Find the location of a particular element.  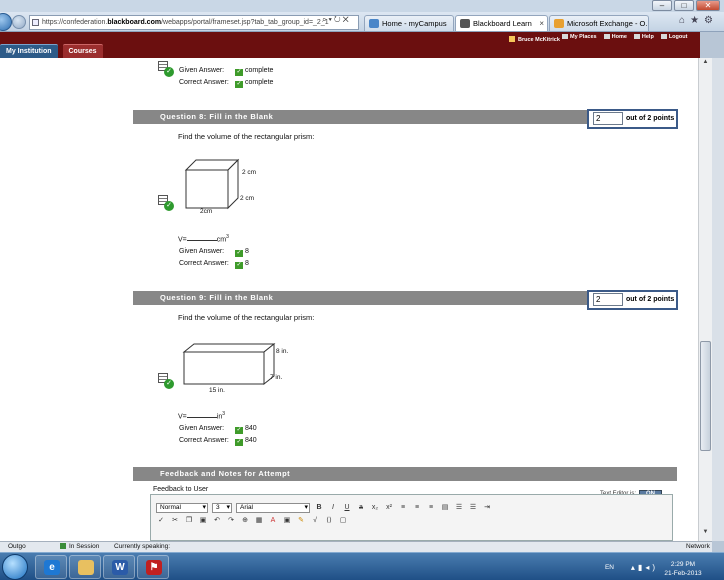

q9-correct-answer: Correct Answer: ✓ 840 is located at coordinates (218, 441).